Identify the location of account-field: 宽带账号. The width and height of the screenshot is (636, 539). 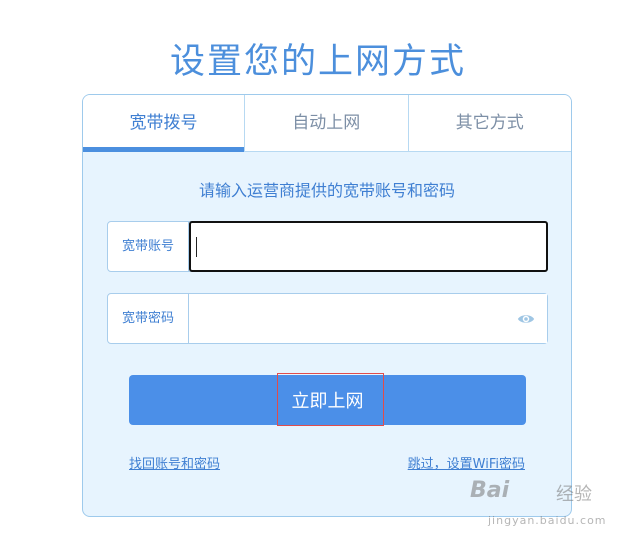
(327, 246).